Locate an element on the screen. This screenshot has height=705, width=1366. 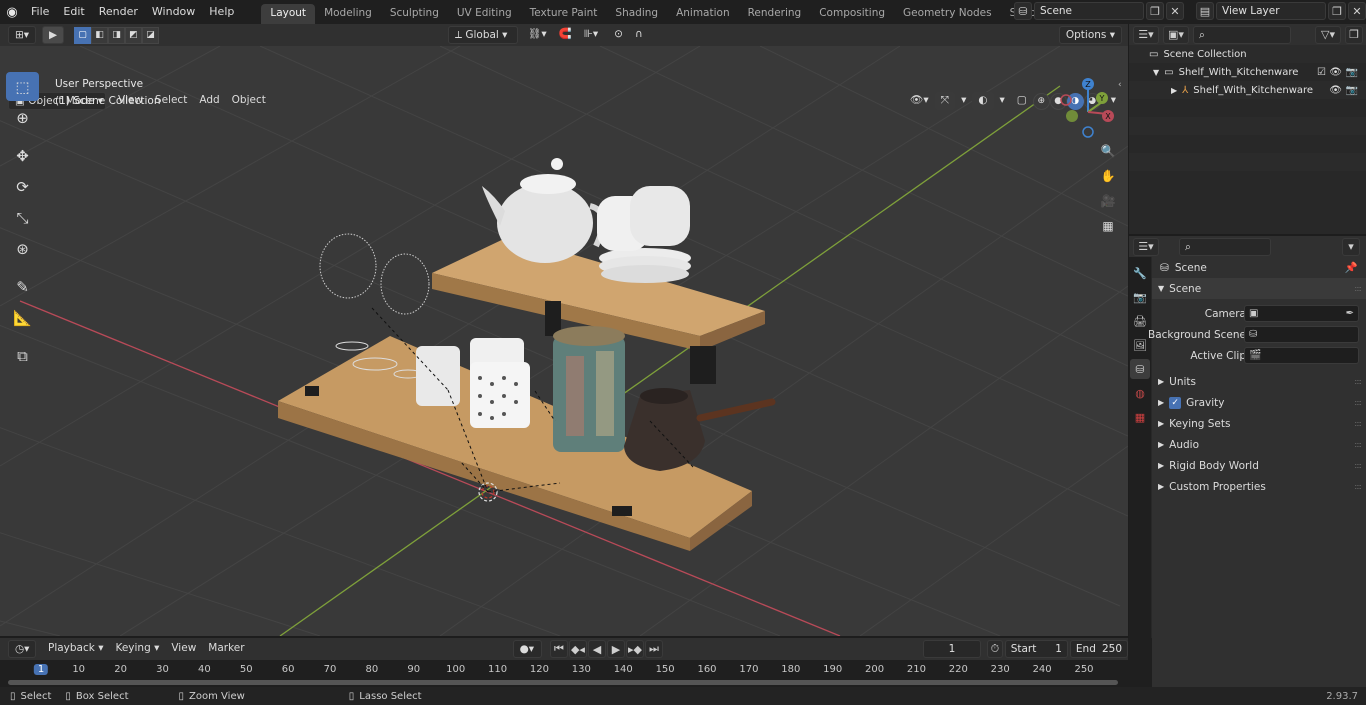
render-tab-icon: 📷 is located at coordinates (1140, 297).